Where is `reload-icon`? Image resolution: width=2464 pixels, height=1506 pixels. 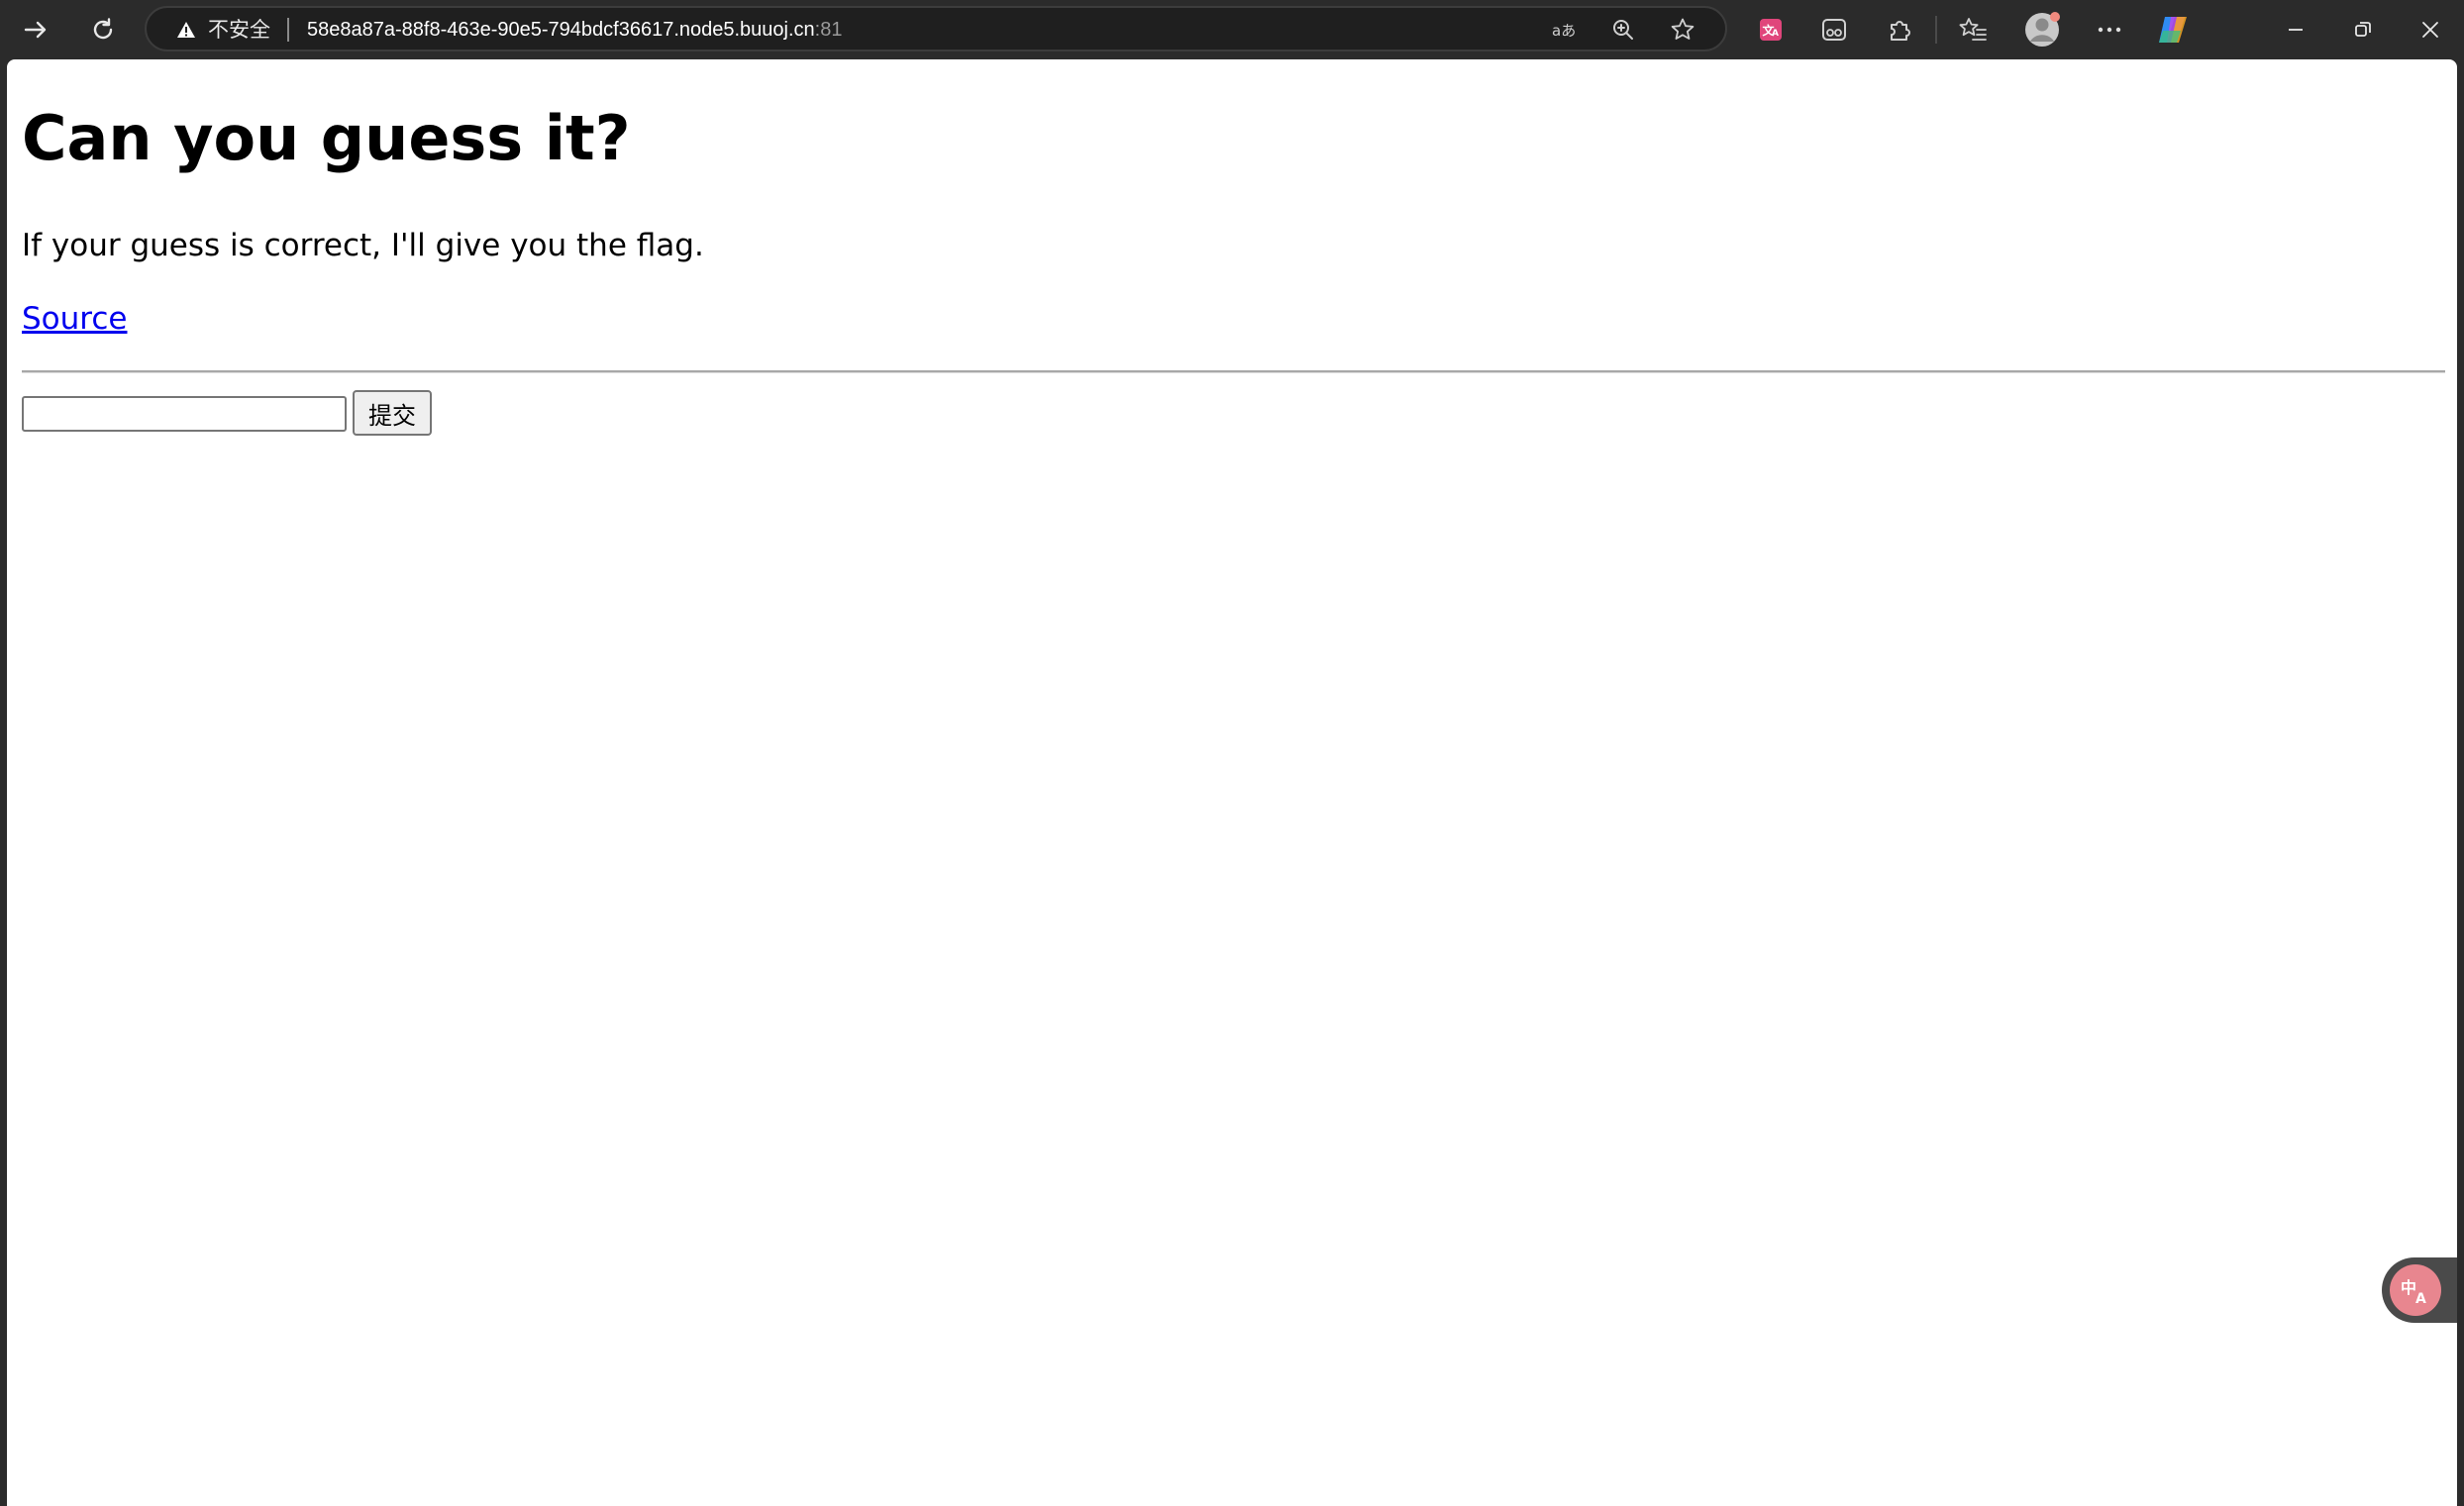
reload-icon is located at coordinates (103, 29).